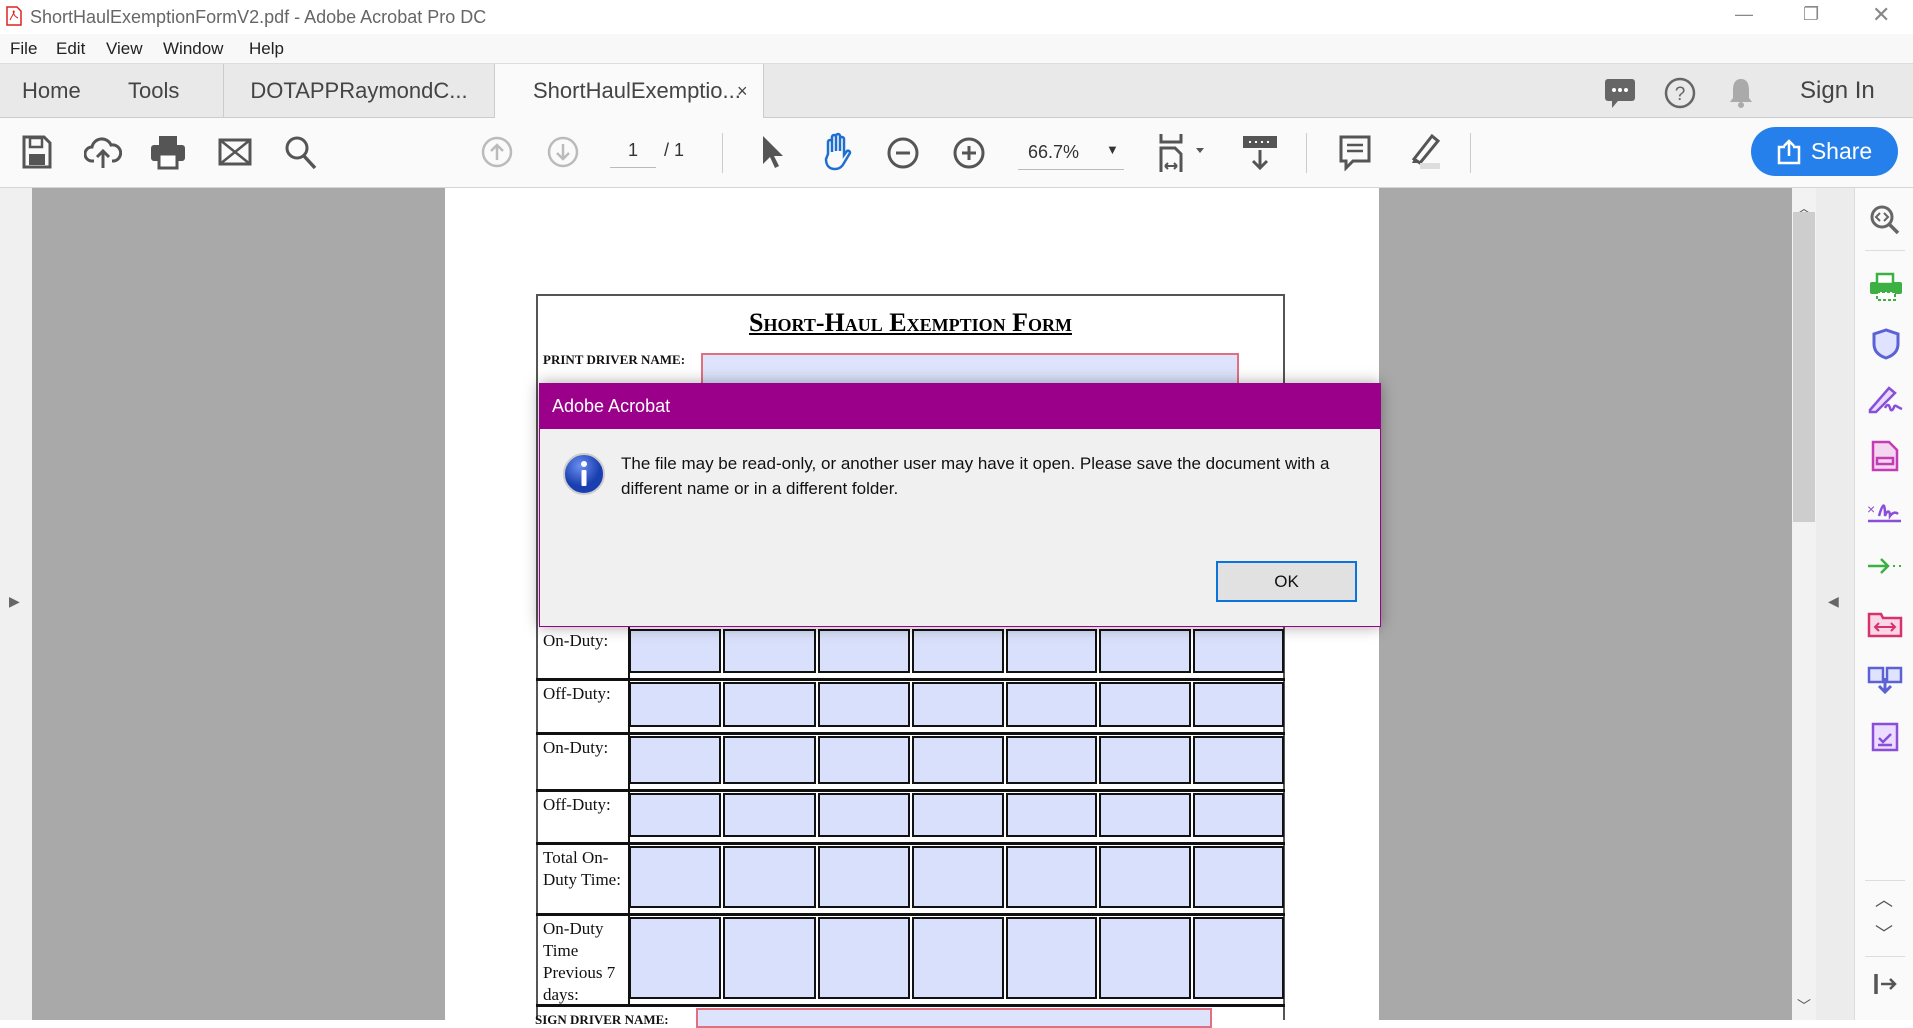 This screenshot has height=1028, width=1913. Describe the element at coordinates (1183, 153) in the screenshot. I see `fit-page-icon` at that location.